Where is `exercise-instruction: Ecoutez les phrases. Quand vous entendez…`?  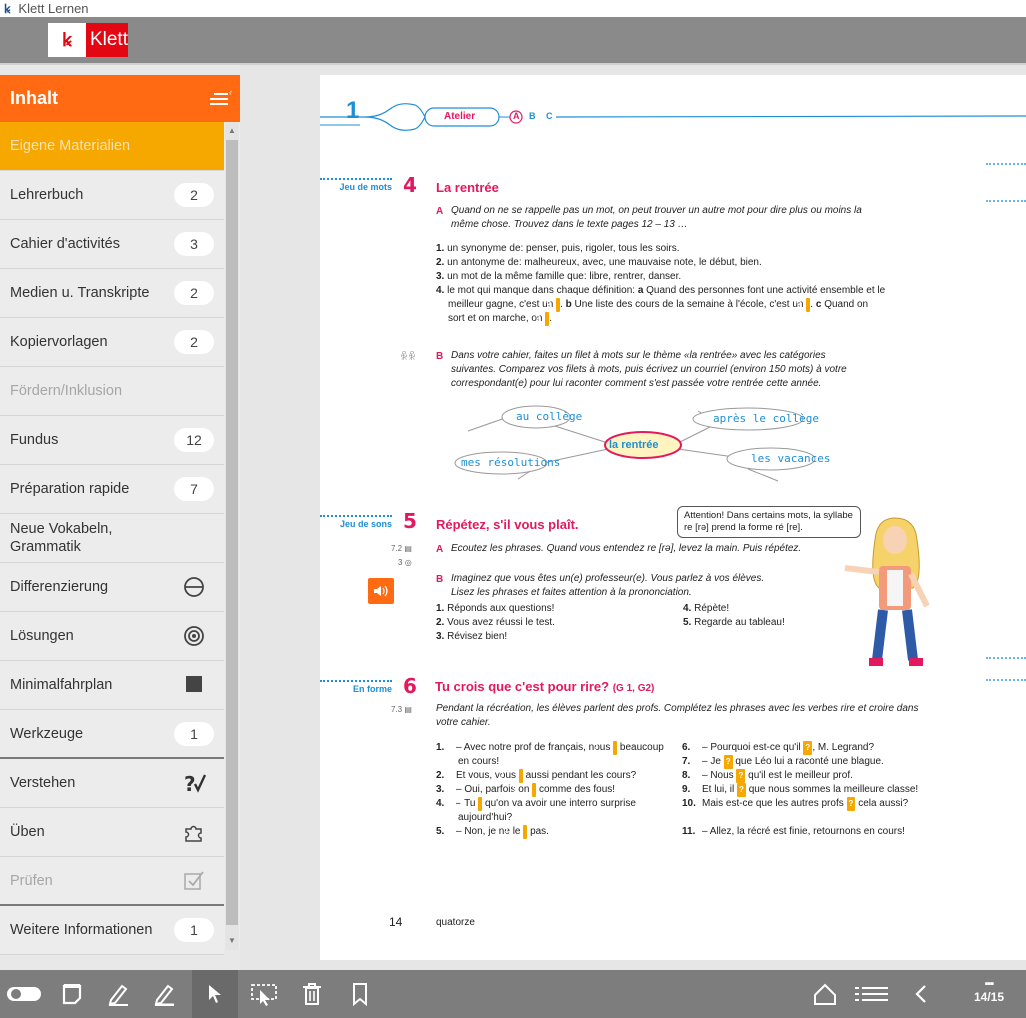 exercise-instruction: Ecoutez les phrases. Quand vous entendez… is located at coordinates (626, 548).